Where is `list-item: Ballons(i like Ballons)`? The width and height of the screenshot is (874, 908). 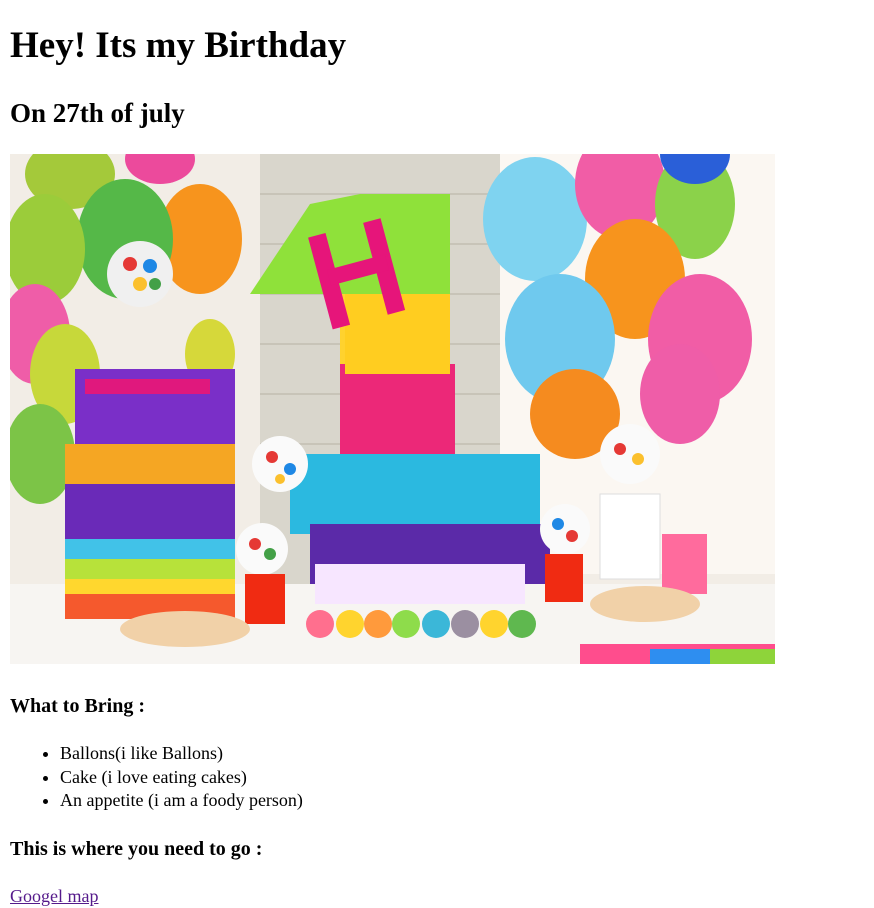 list-item: Ballons(i like Ballons) is located at coordinates (181, 754).